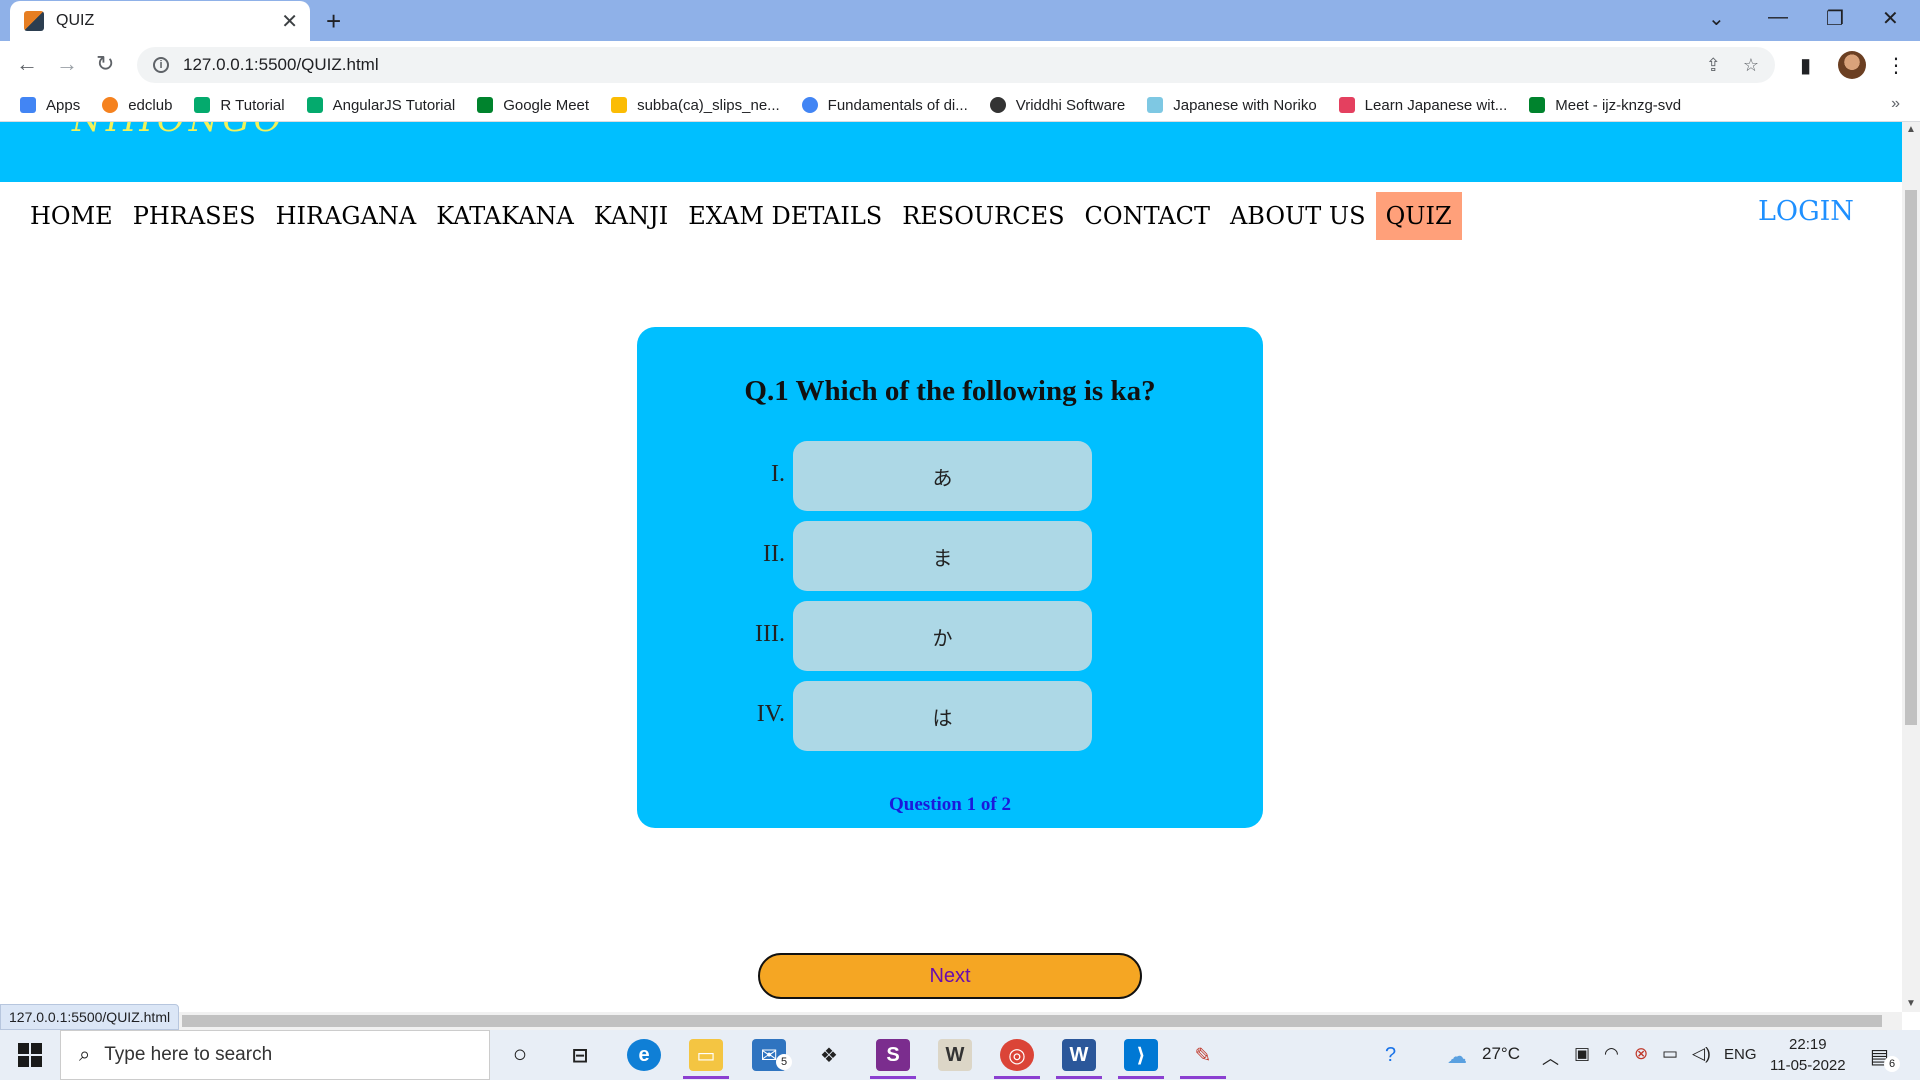  What do you see at coordinates (179, 131) in the screenshot?
I see `site-logo: NIHONGO` at bounding box center [179, 131].